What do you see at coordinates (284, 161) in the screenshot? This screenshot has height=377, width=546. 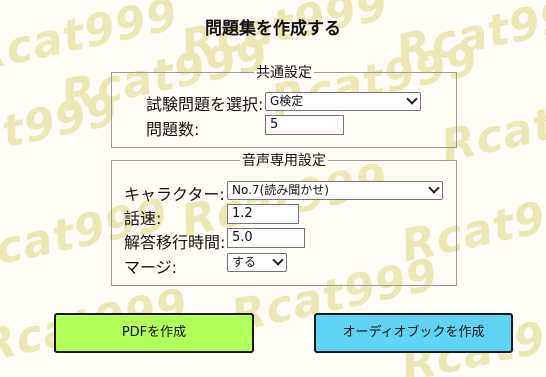 I see `audio-settings-legend: 音声専用設定` at bounding box center [284, 161].